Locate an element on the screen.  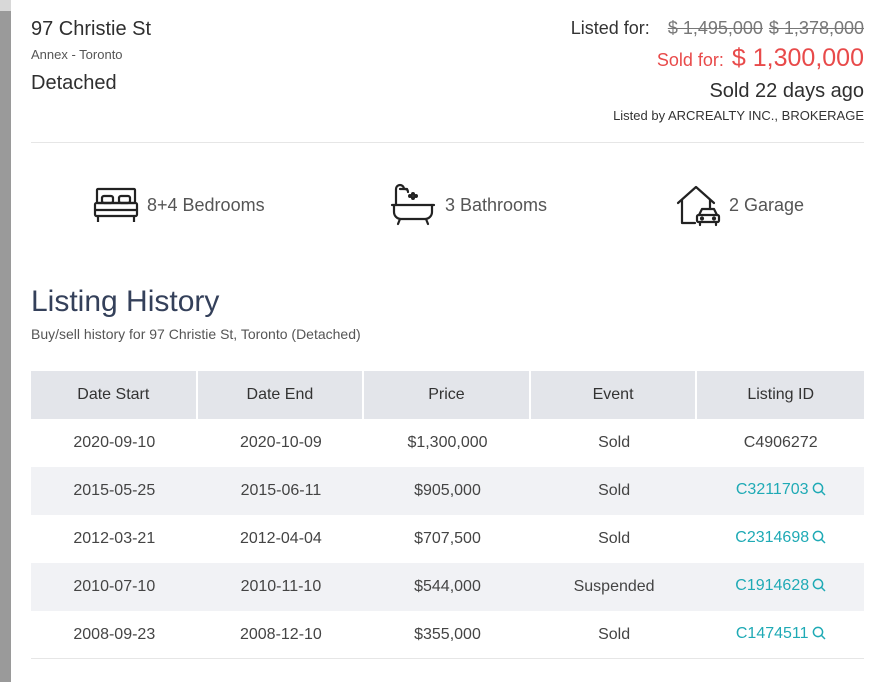
listing-id-link: C1914628 is located at coordinates (780, 587).